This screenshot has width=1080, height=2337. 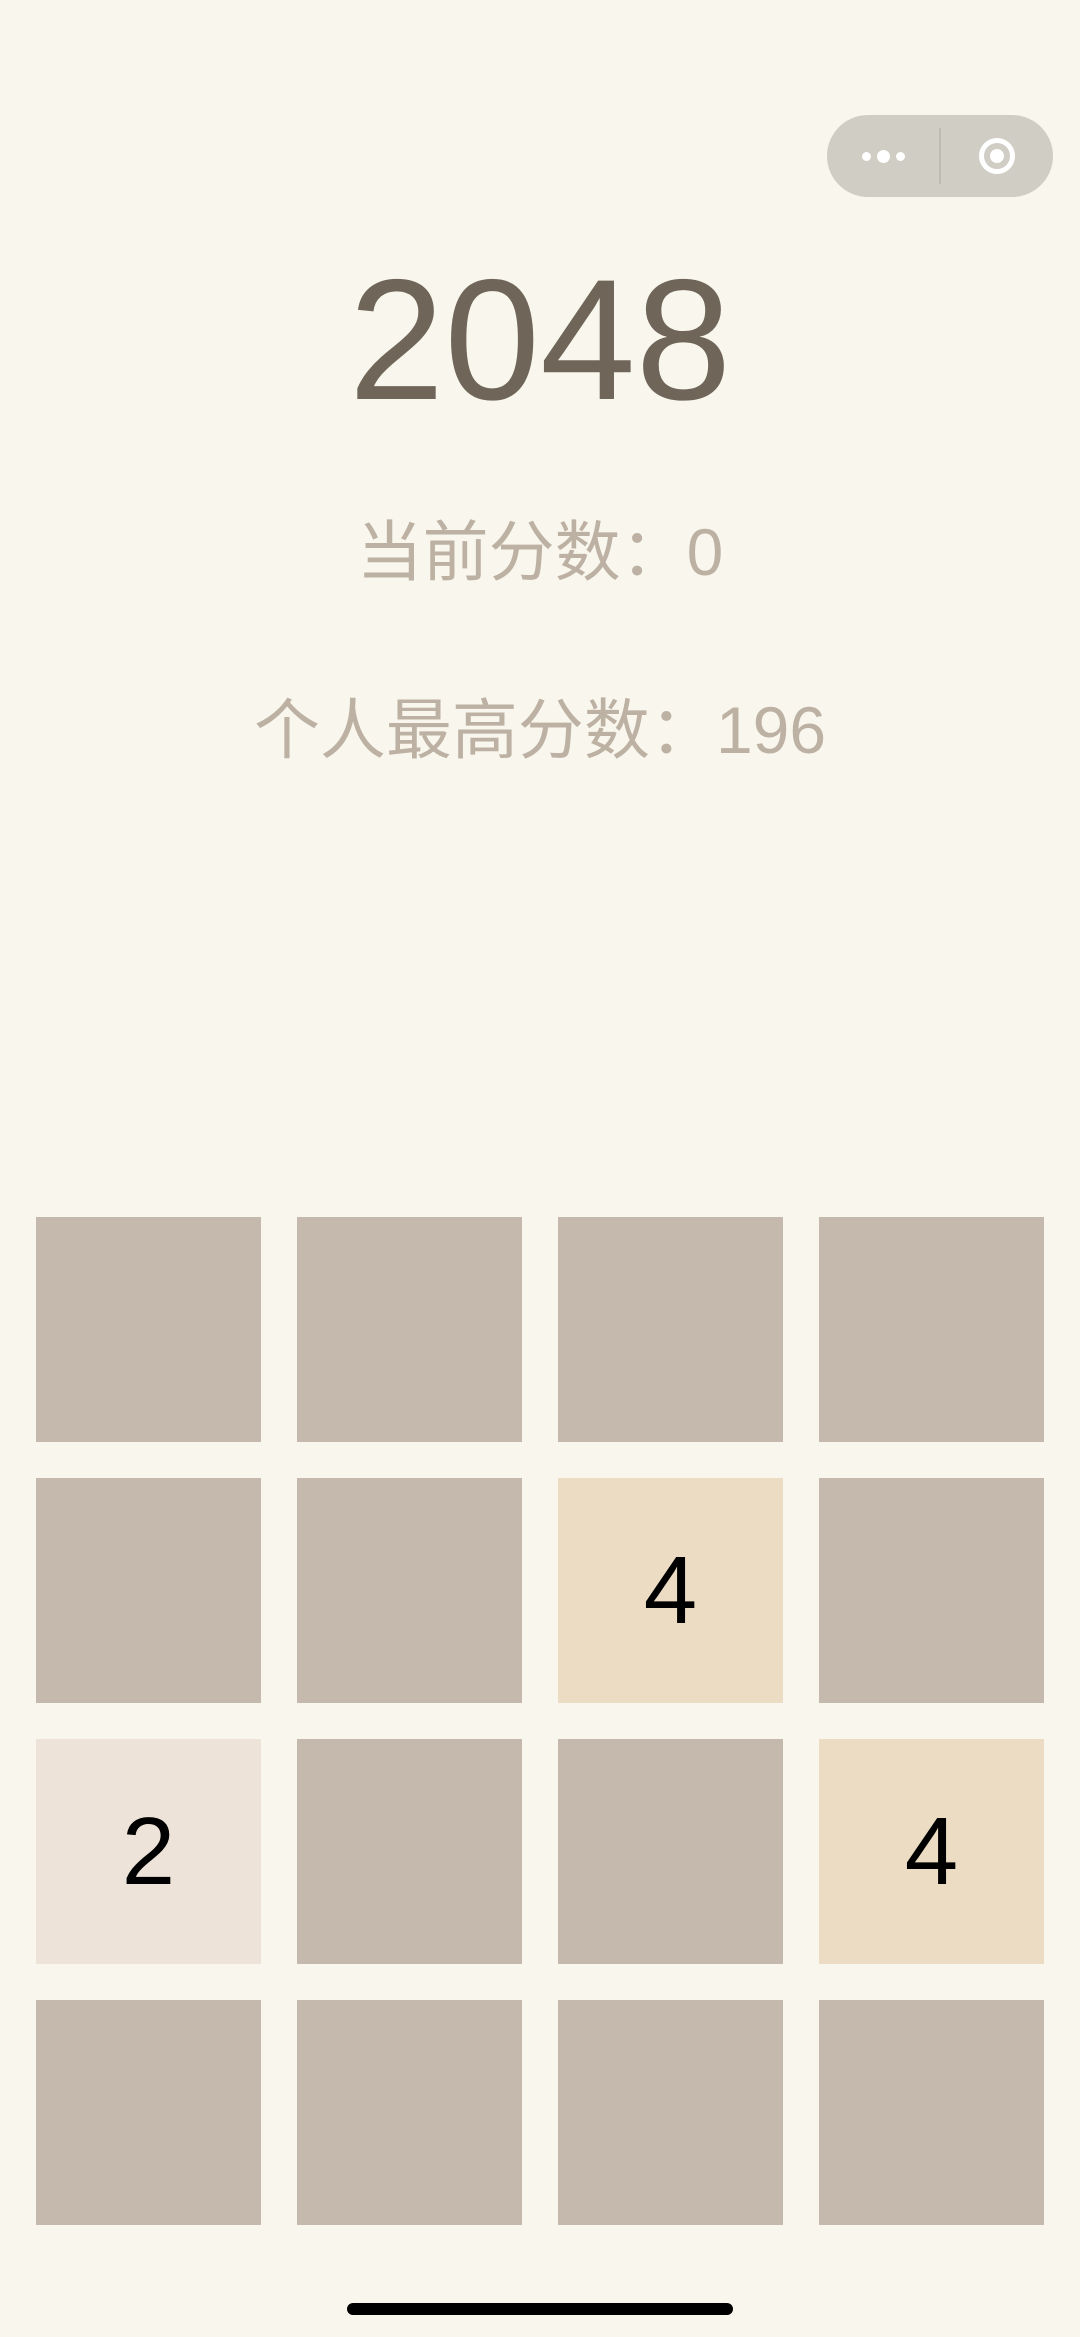 I want to click on target-circle-icon, so click(x=997, y=156).